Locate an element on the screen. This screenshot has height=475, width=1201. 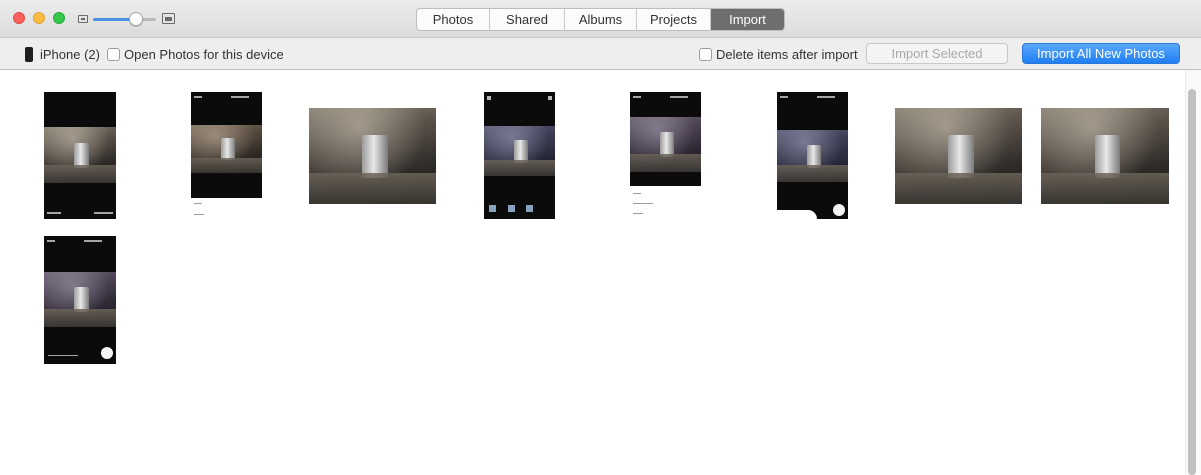
tab-albums: Albums is located at coordinates (601, 19).